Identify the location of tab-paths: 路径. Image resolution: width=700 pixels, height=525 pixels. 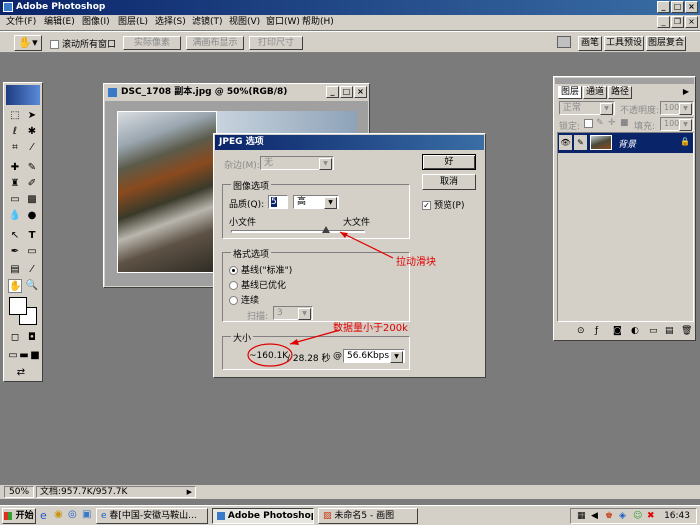
(620, 92).